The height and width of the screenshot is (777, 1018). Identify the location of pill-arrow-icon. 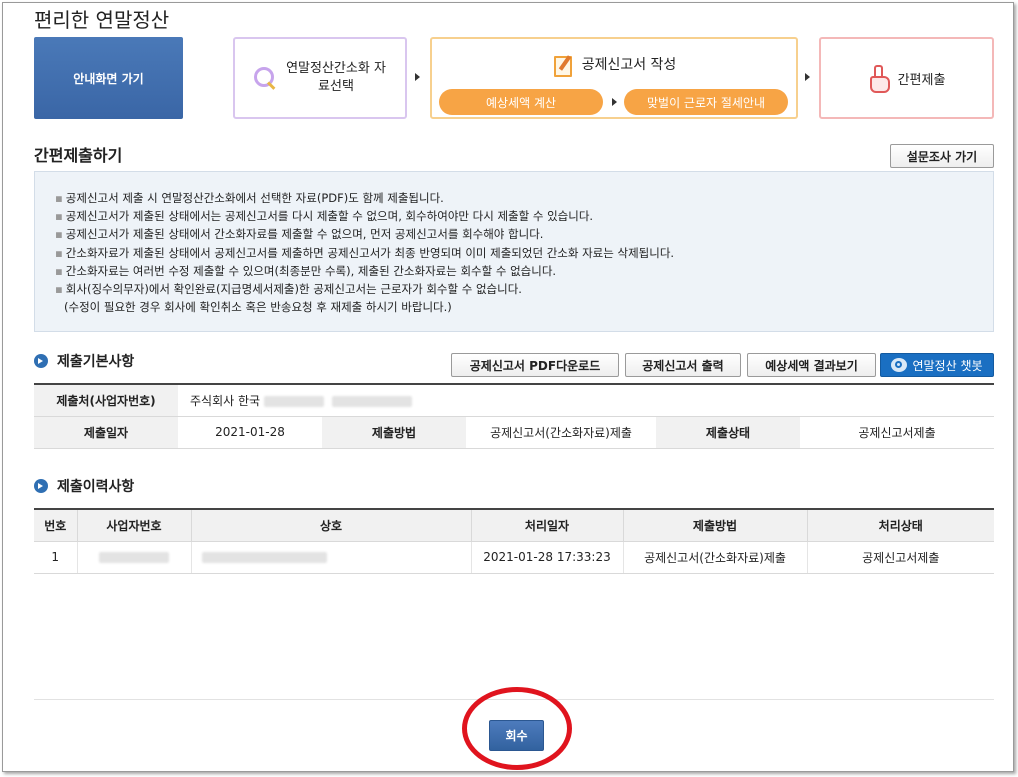
(614, 102).